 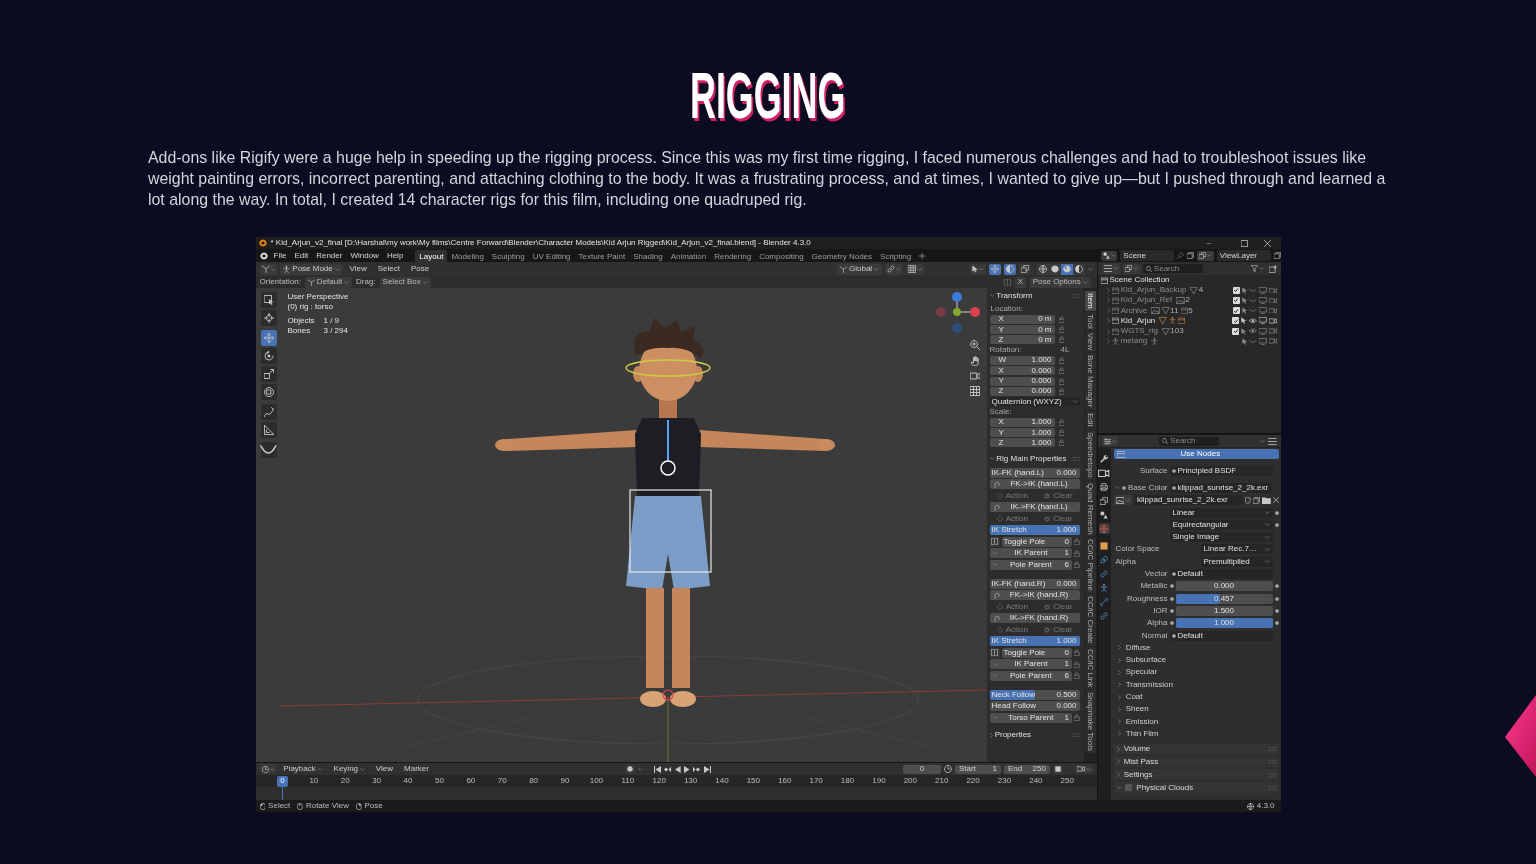 I want to click on orientation-dropdown: Default, so click(x=328, y=282).